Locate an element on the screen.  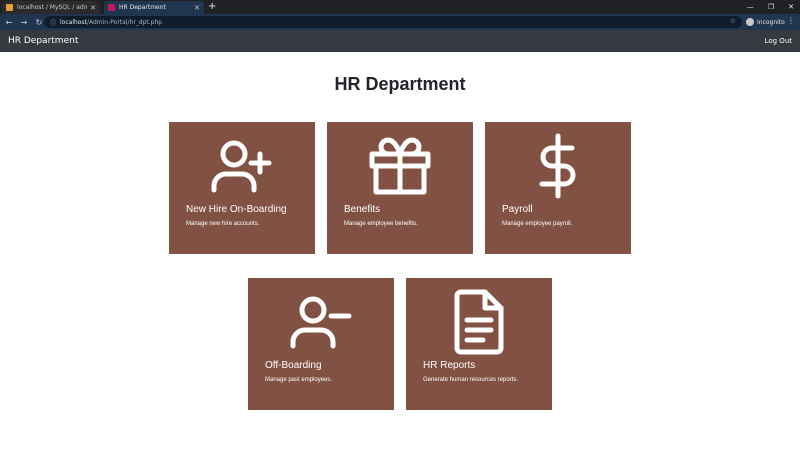
card-description: Manage employee payroll. is located at coordinates (537, 224).